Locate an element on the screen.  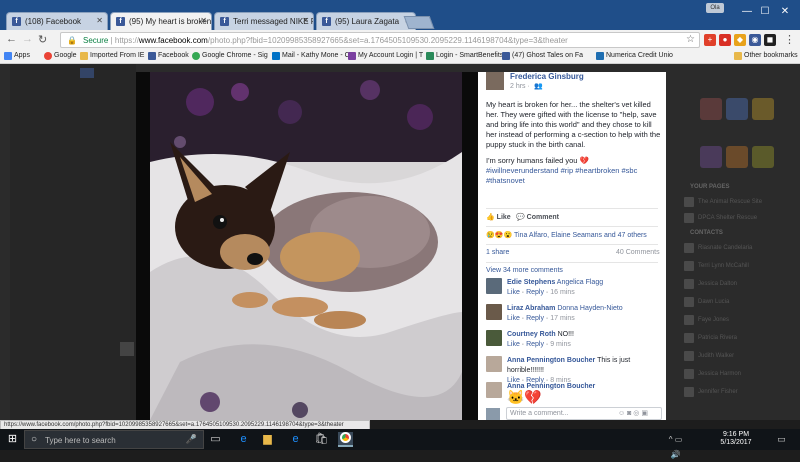
extension-plus-icon: + is located at coordinates (710, 40).